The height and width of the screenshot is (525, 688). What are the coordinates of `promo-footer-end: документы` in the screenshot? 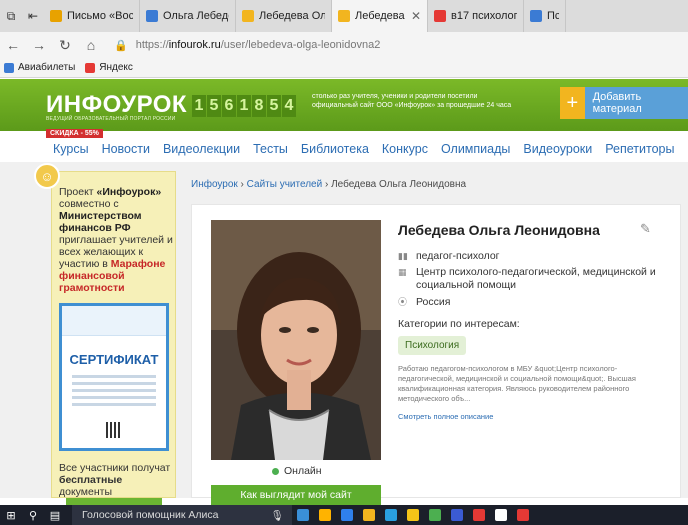 It's located at (86, 492).